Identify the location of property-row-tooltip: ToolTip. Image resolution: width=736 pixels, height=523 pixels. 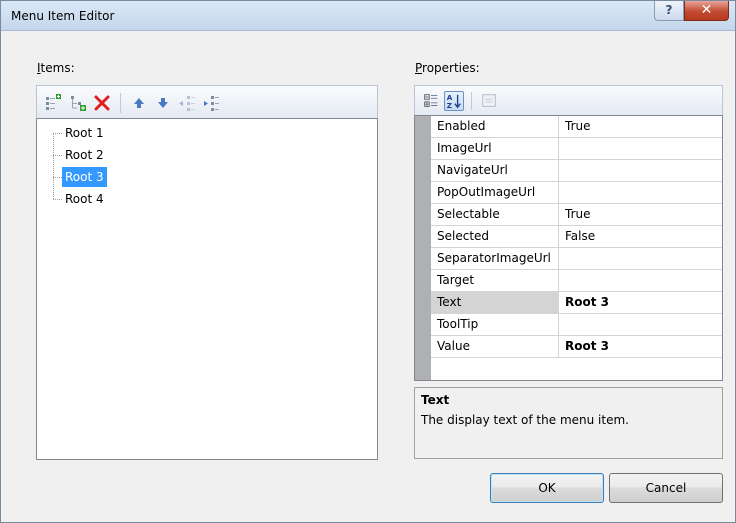
(576, 325).